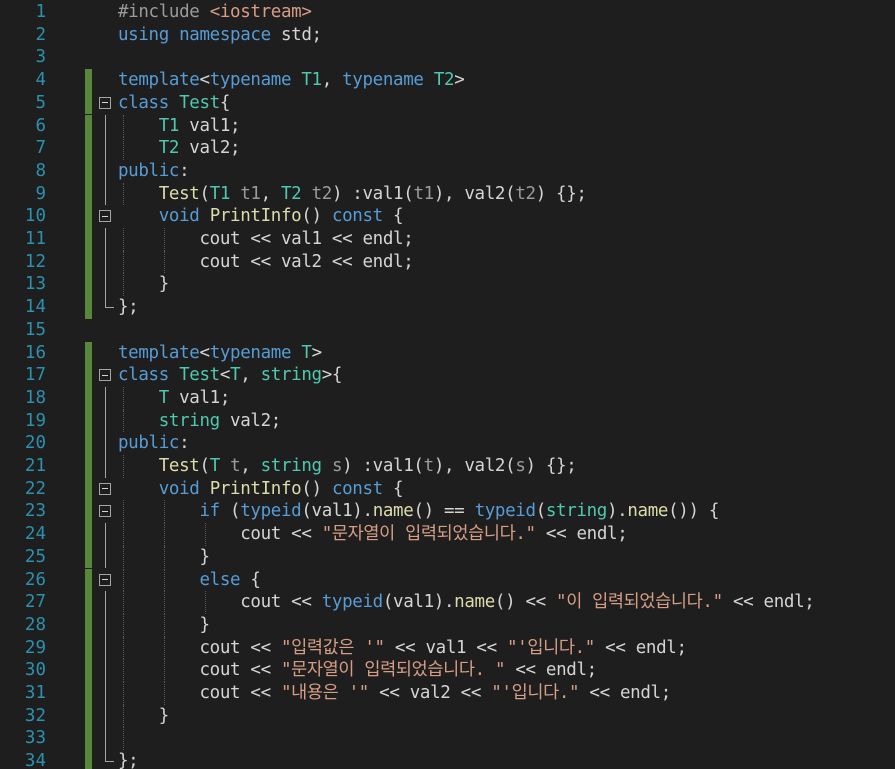 Image resolution: width=895 pixels, height=769 pixels. I want to click on code-line: 14};, so click(447, 307).